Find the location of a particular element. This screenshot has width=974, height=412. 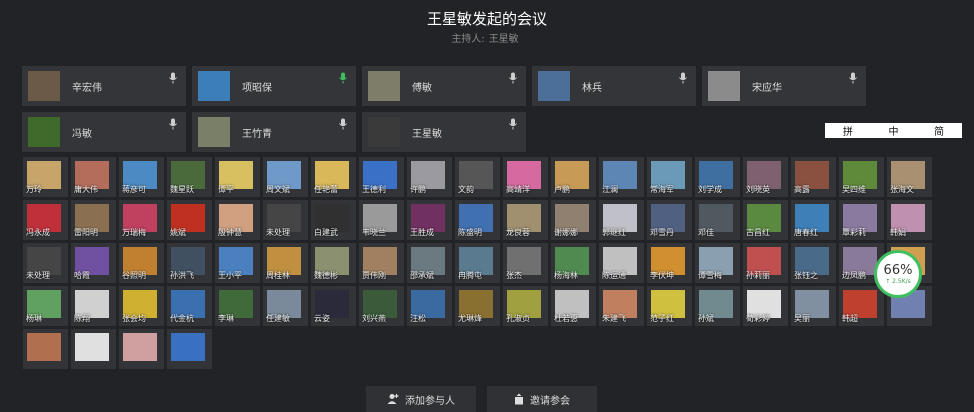

ime-toolbar: 拼 中 简 is located at coordinates (893, 130).